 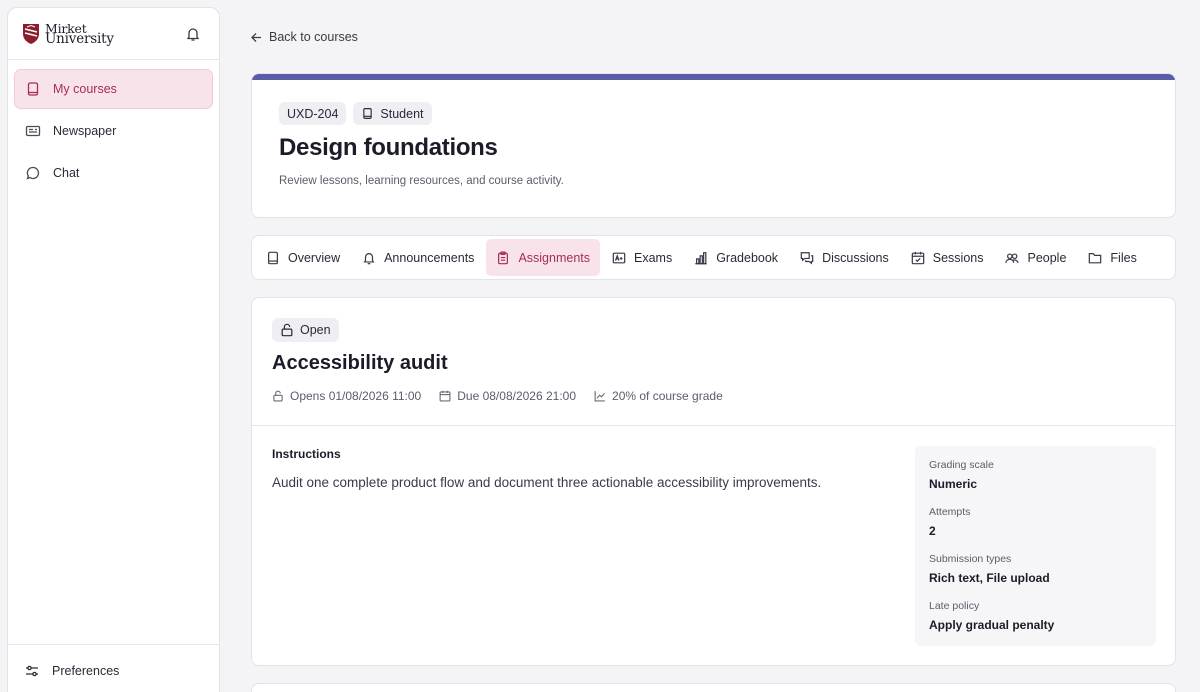 I want to click on bar-chart-icon, so click(x=701, y=258).